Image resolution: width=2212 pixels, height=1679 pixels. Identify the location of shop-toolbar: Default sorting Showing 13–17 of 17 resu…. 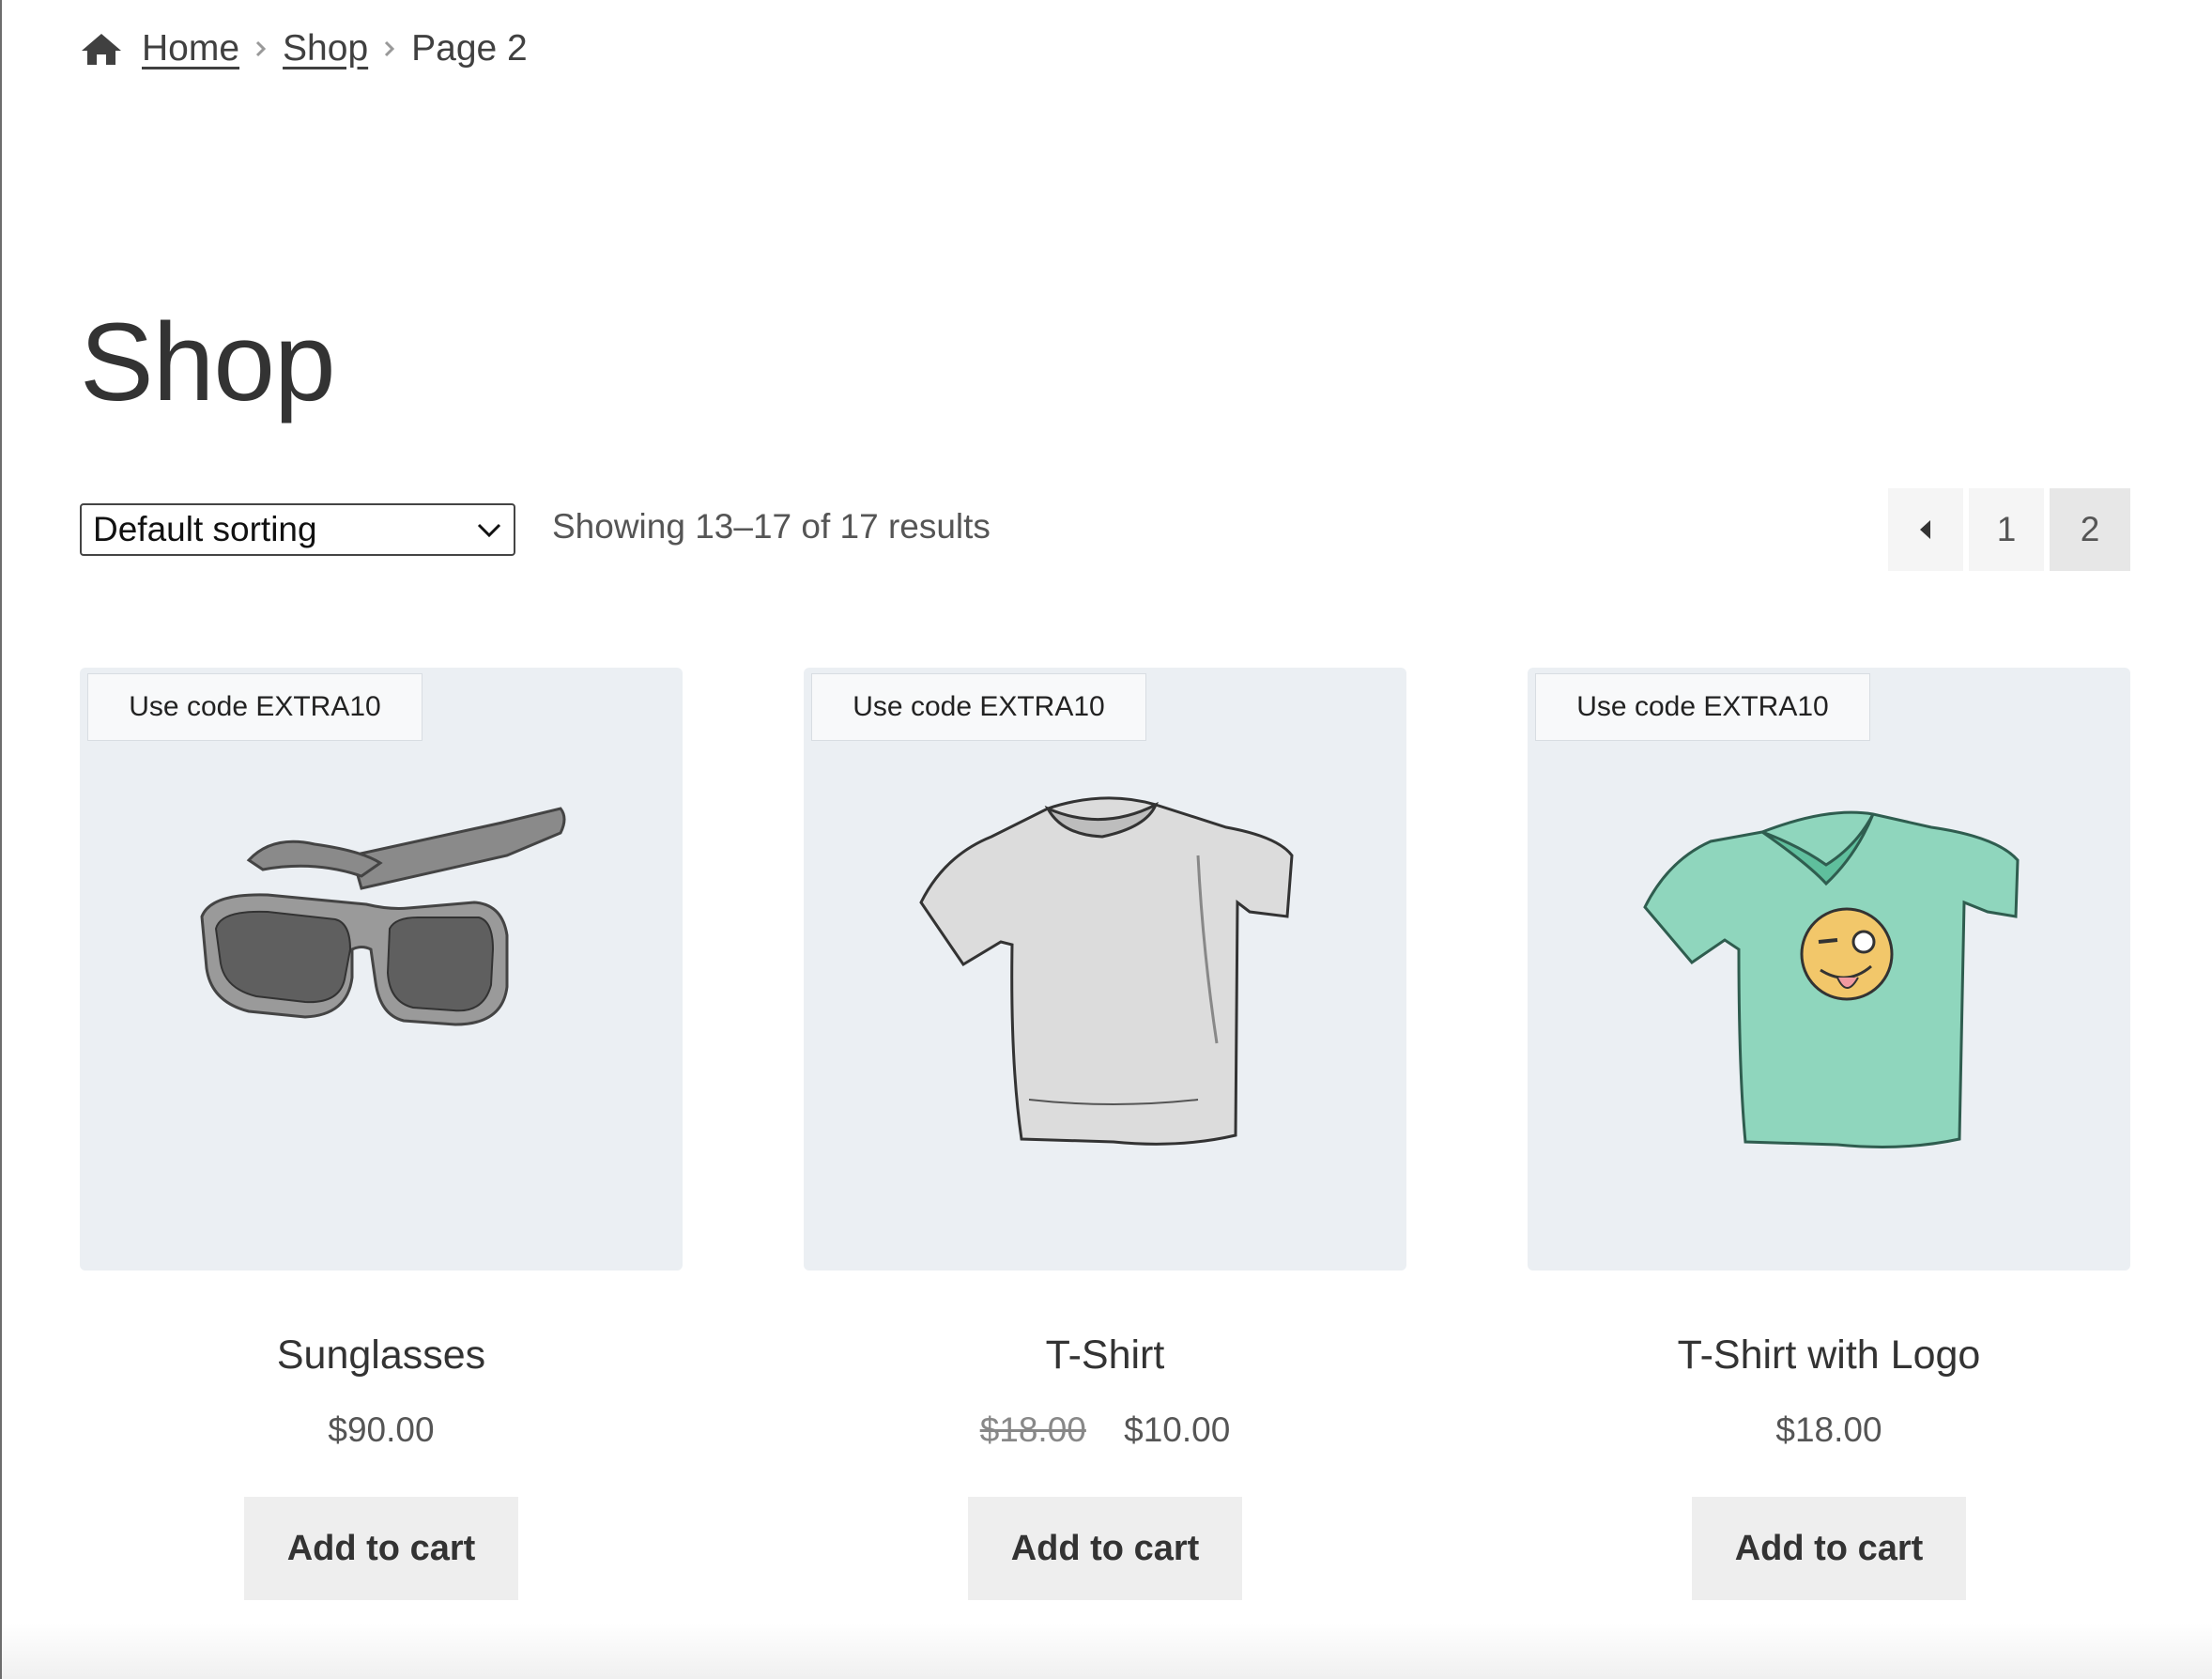
(1105, 530).